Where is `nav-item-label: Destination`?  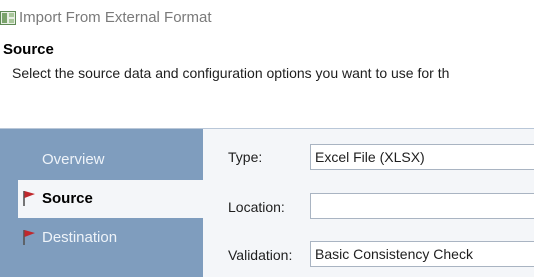
nav-item-label: Destination is located at coordinates (80, 237).